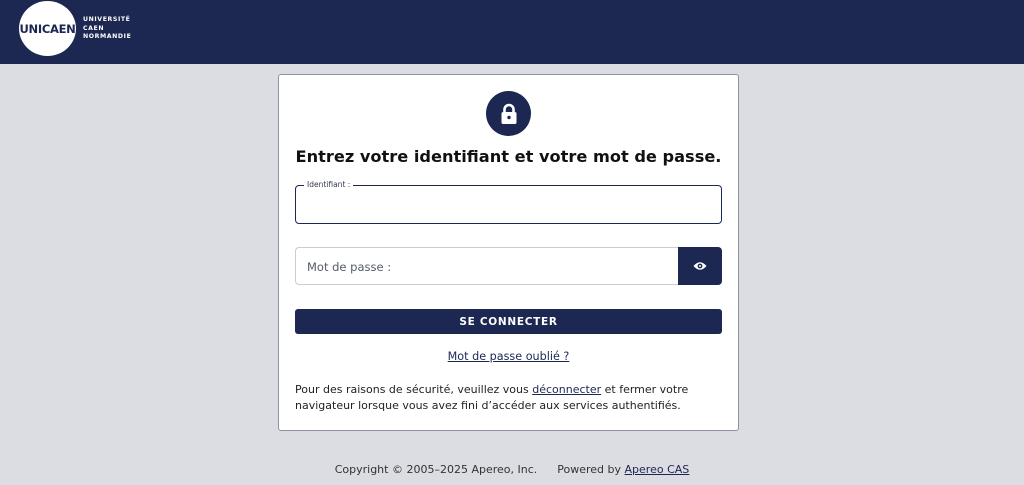 Image resolution: width=1024 pixels, height=485 pixels. What do you see at coordinates (107, 19) in the screenshot?
I see `logo-line-1: UNIVERSITÉ` at bounding box center [107, 19].